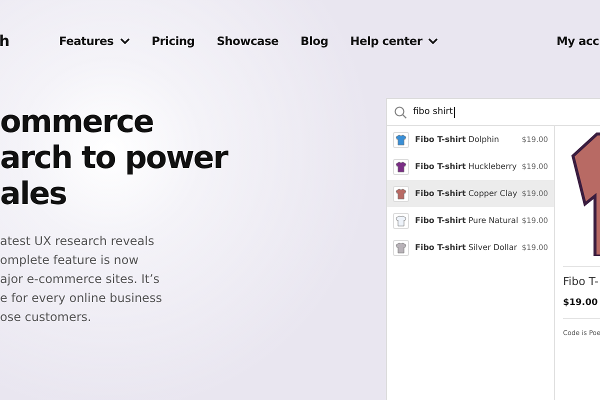 This screenshot has width=600, height=400. What do you see at coordinates (577, 41) in the screenshot?
I see `account-link: My acc` at bounding box center [577, 41].